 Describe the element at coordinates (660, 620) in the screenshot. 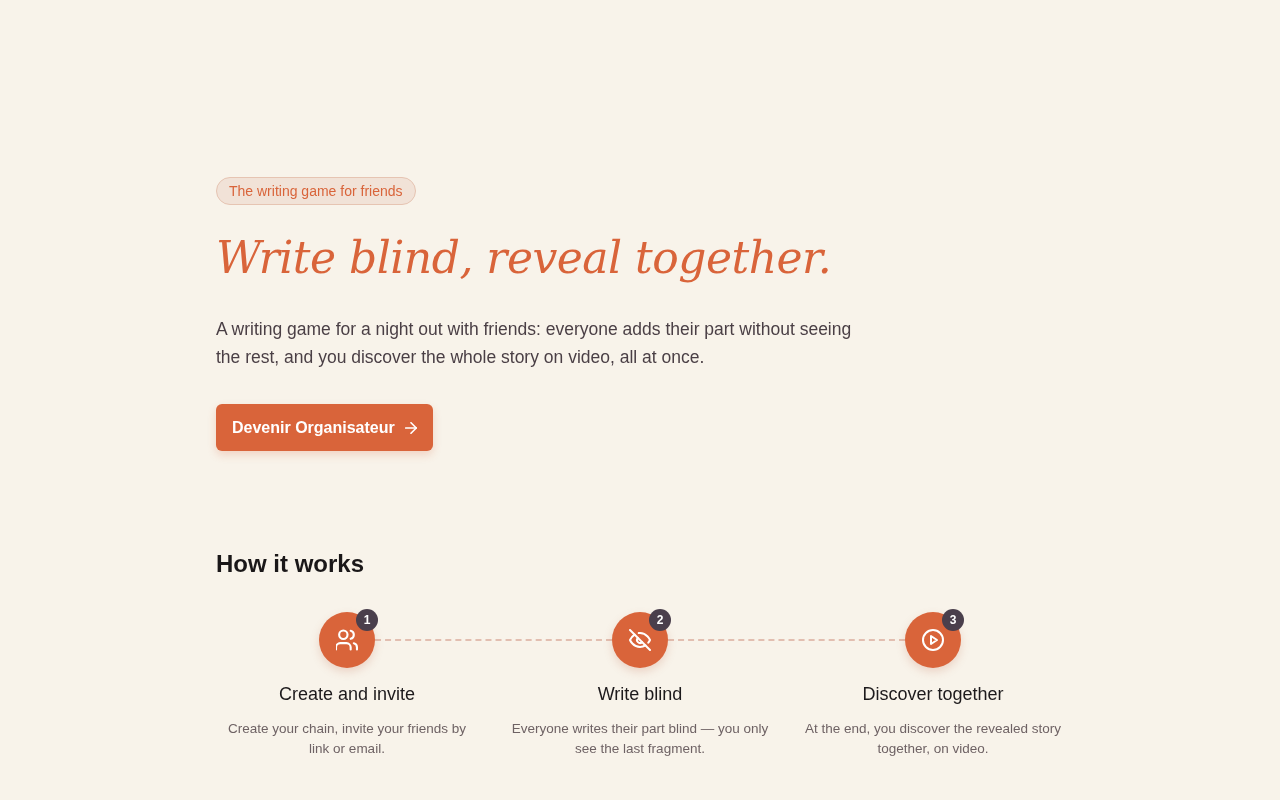

I see `step-number: 2` at that location.